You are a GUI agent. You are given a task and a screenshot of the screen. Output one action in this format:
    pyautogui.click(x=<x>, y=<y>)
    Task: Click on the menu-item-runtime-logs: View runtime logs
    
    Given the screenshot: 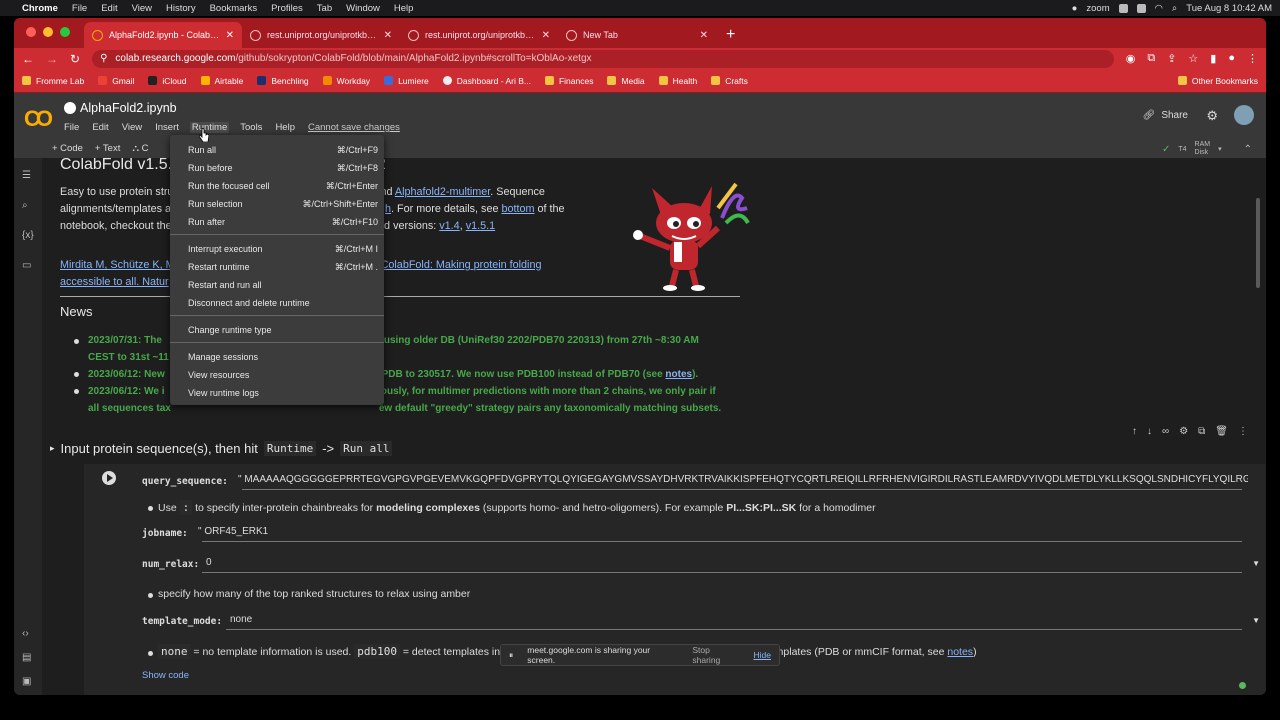 What is the action you would take?
    pyautogui.click(x=283, y=393)
    